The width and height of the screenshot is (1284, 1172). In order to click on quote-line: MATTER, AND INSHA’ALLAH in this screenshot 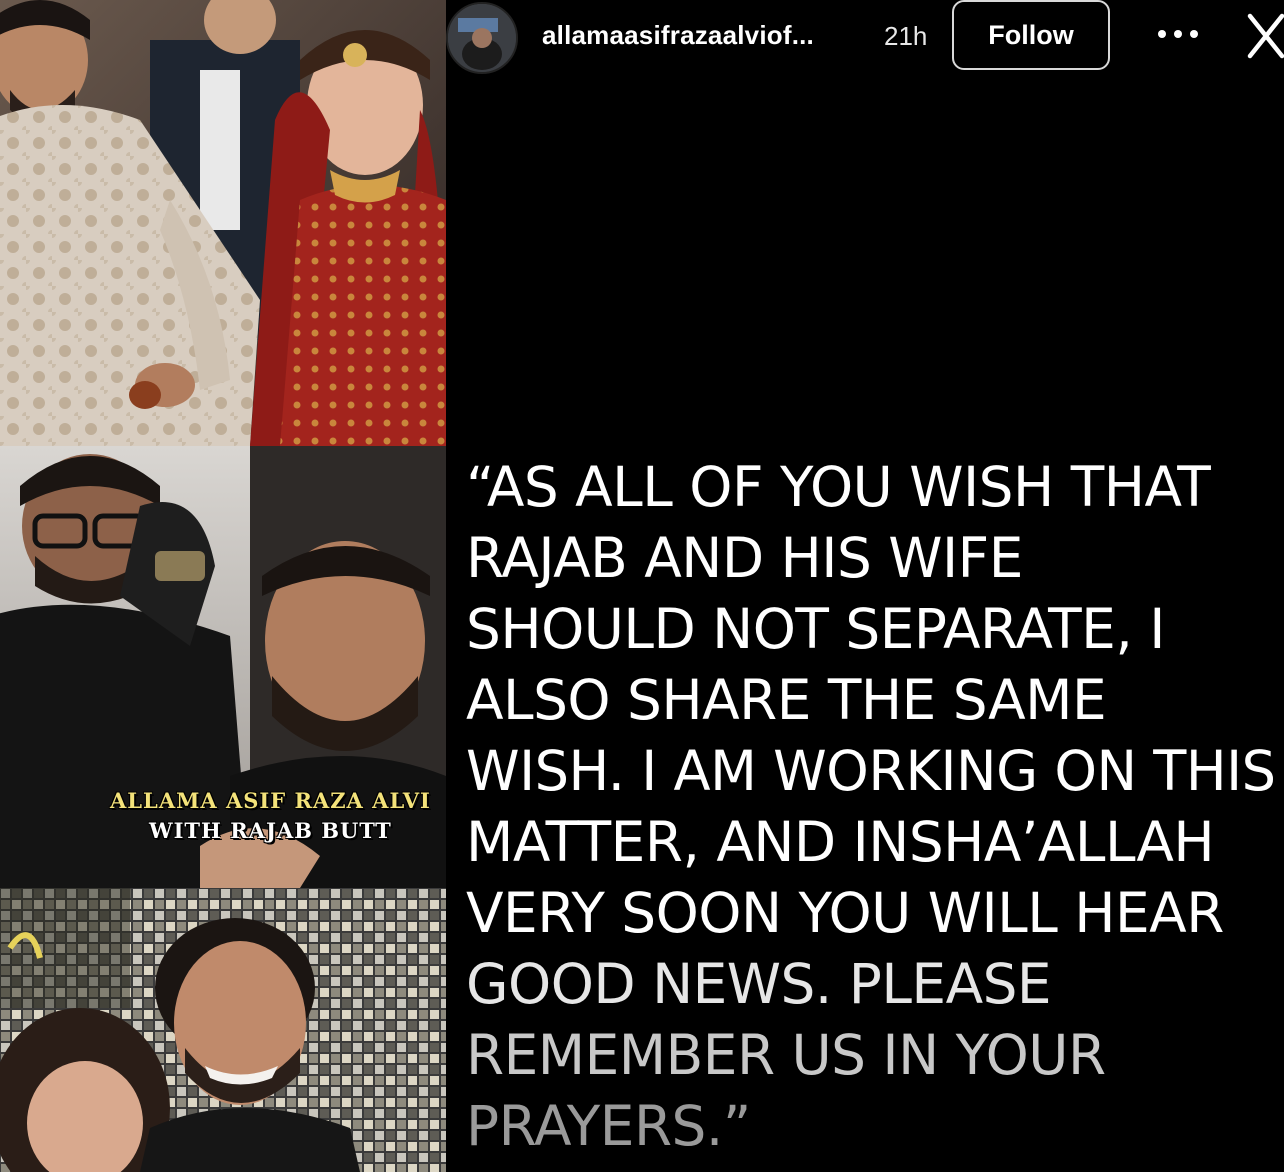, I will do `click(840, 842)`.